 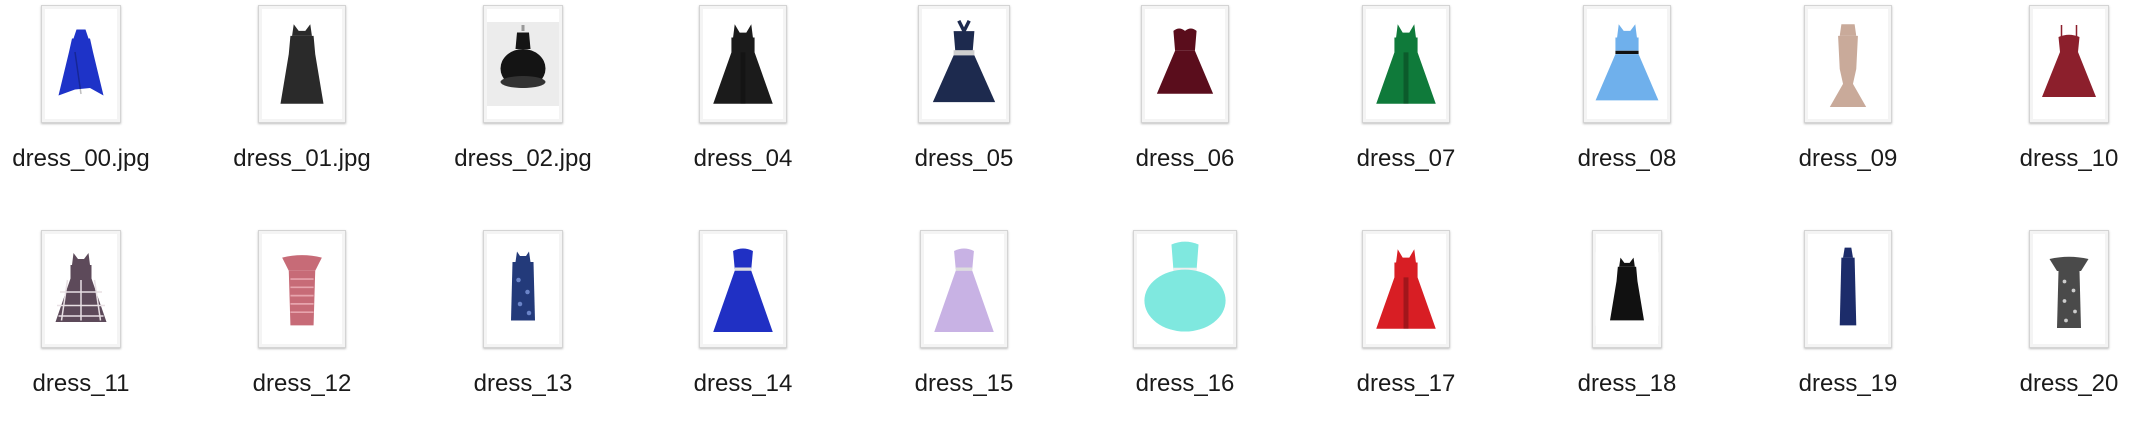 I want to click on file-name-label: dress_04, so click(x=743, y=158).